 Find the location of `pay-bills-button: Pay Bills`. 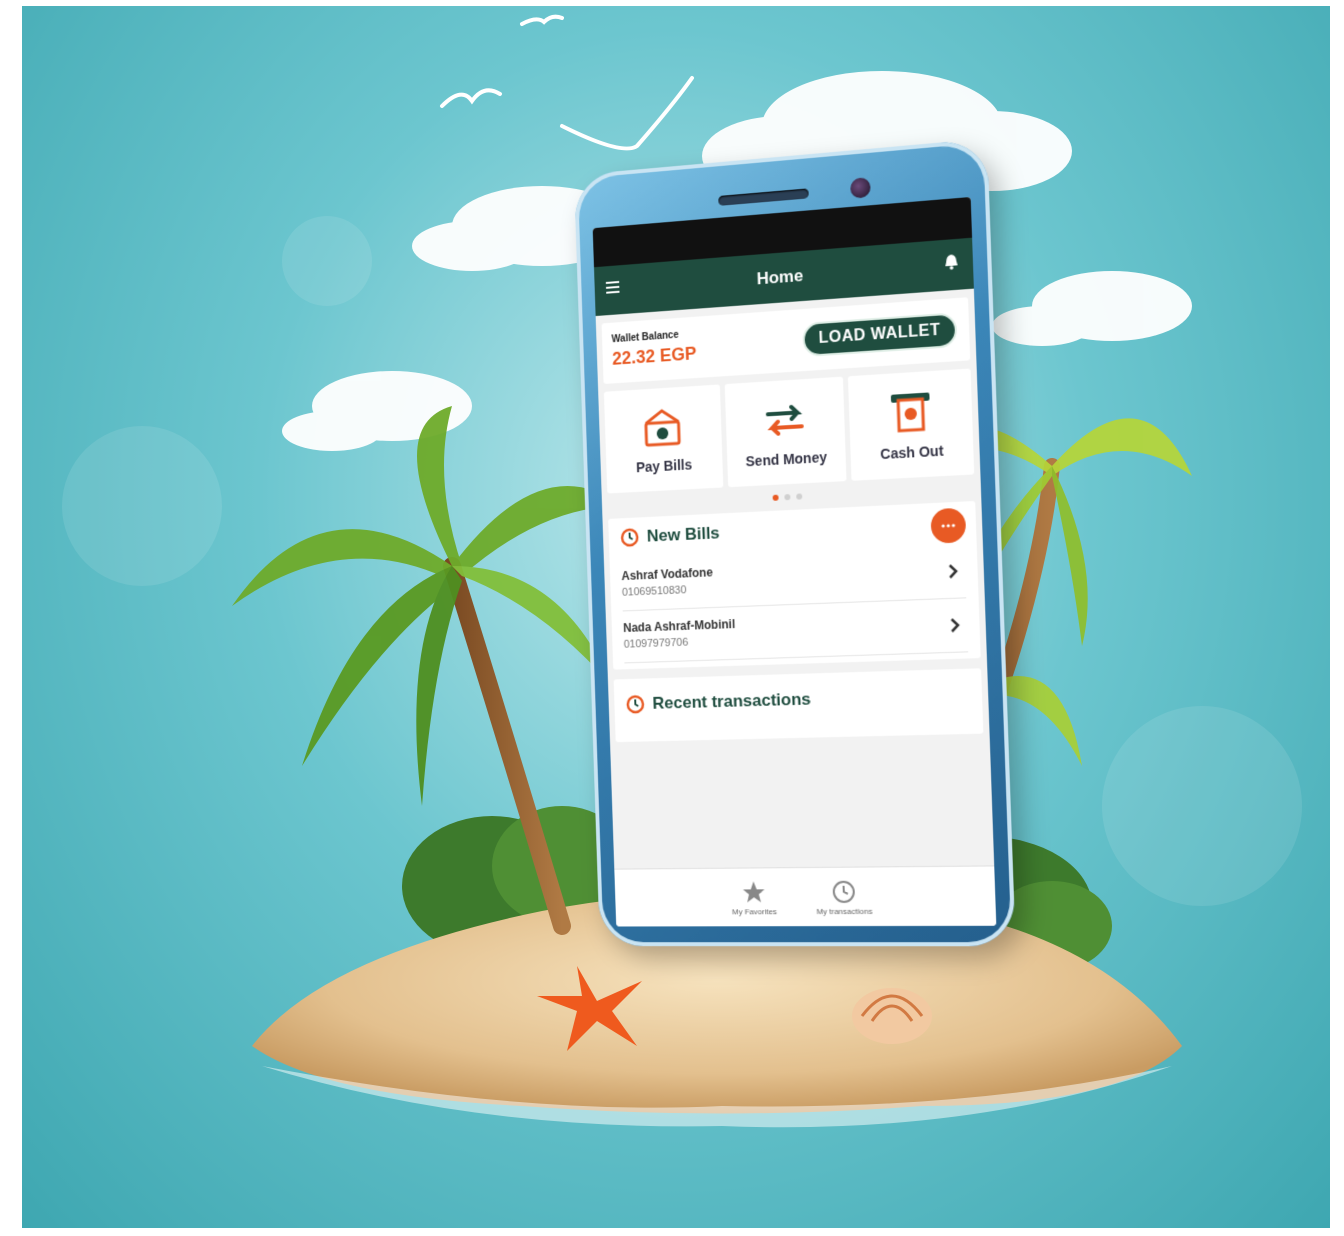

pay-bills-button: Pay Bills is located at coordinates (663, 439).